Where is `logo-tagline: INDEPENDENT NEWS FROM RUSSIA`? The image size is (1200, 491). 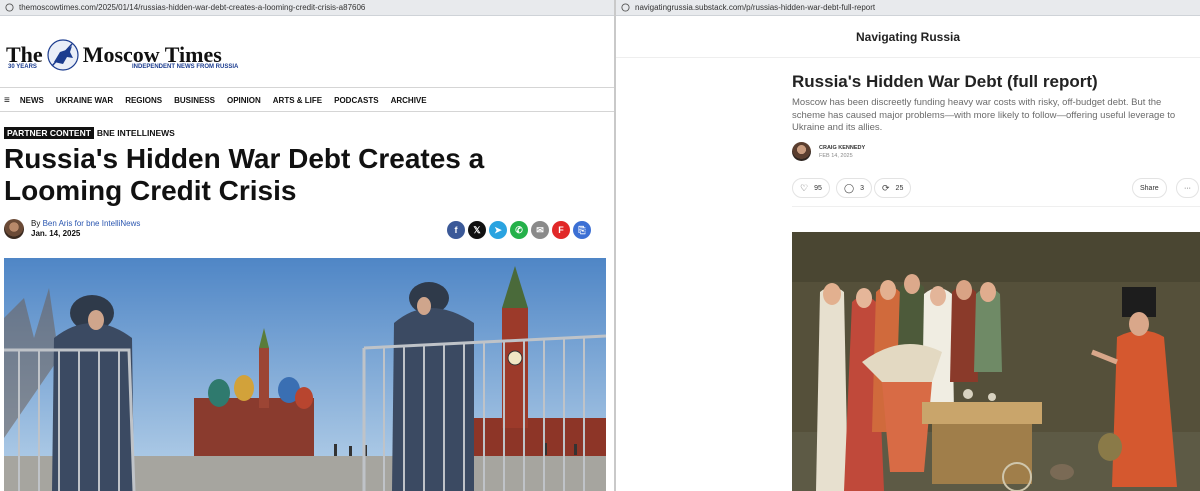 logo-tagline: INDEPENDENT NEWS FROM RUSSIA is located at coordinates (185, 67).